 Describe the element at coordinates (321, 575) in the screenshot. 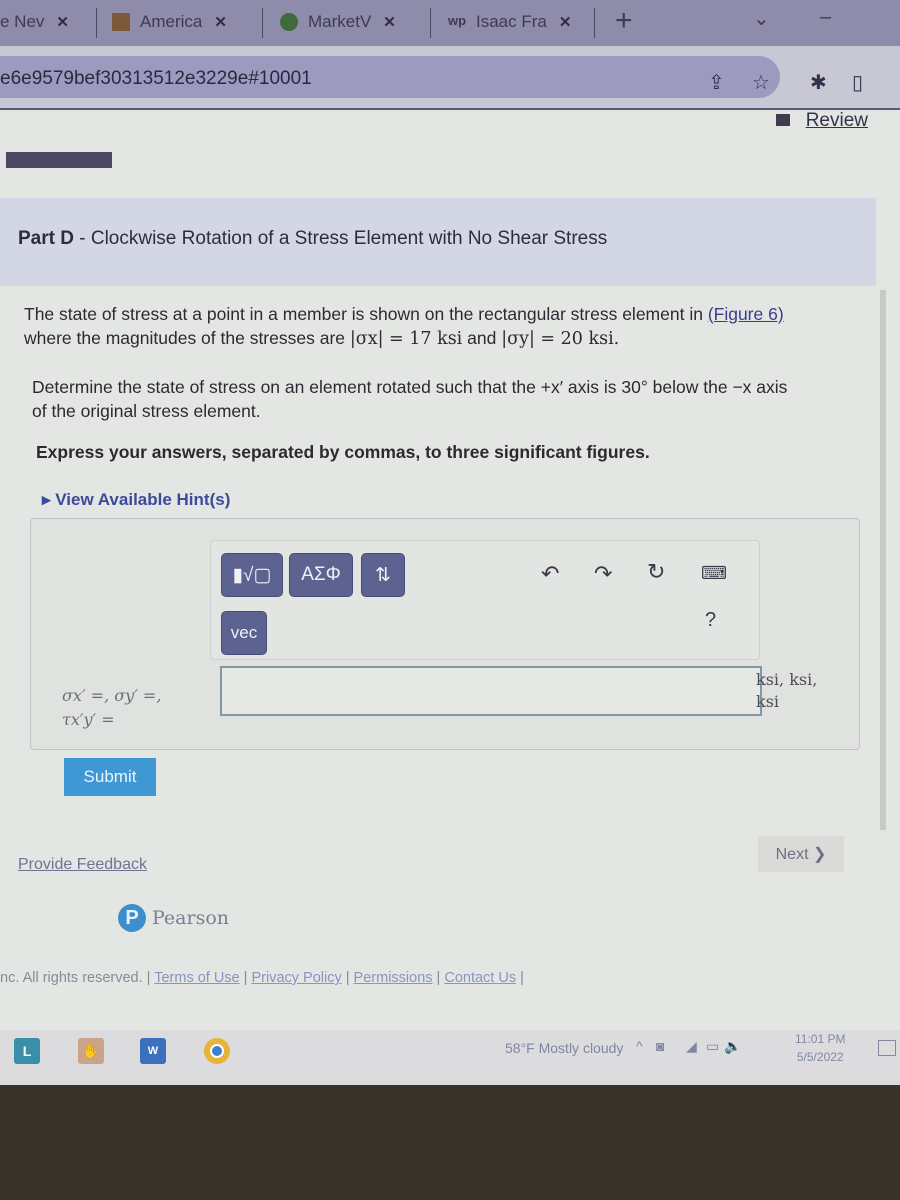

I see `greek-symbols-button: ΑΣΦ` at that location.